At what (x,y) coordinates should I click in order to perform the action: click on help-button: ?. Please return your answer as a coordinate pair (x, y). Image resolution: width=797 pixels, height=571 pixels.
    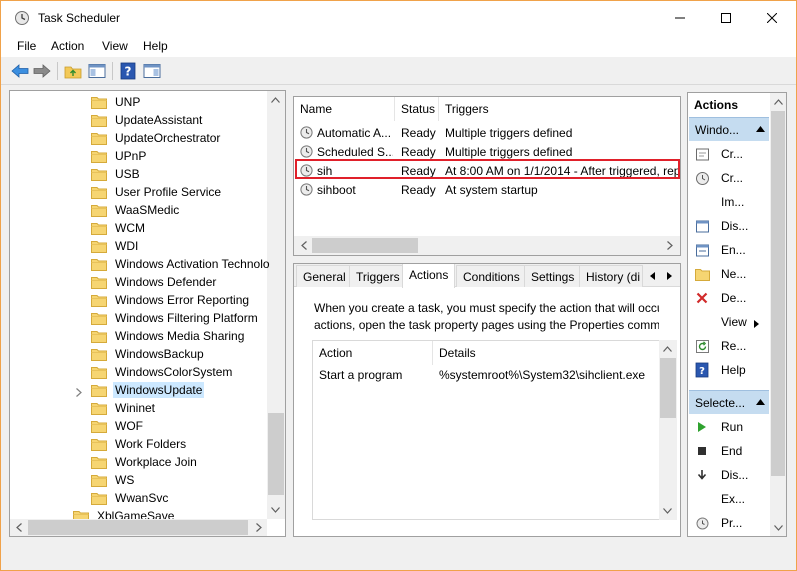
    Looking at the image, I should click on (128, 71).